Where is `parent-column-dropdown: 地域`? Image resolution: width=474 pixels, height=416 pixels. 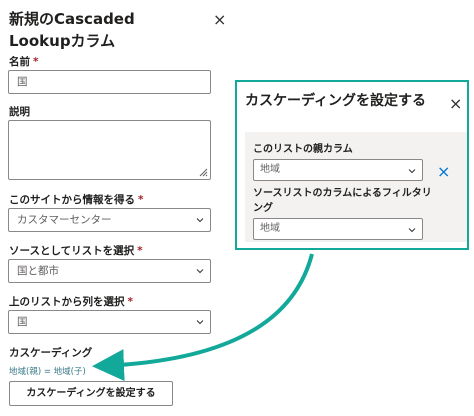
parent-column-dropdown: 地域 is located at coordinates (338, 170).